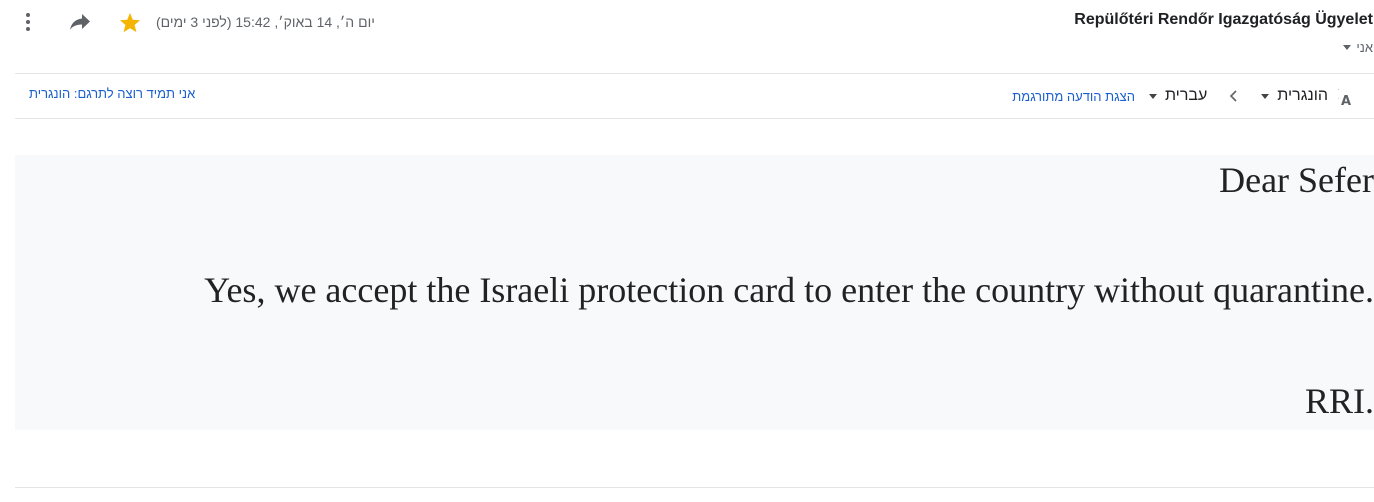 This screenshot has width=1374, height=502. I want to click on svg-text: 文, so click(1338, 94).